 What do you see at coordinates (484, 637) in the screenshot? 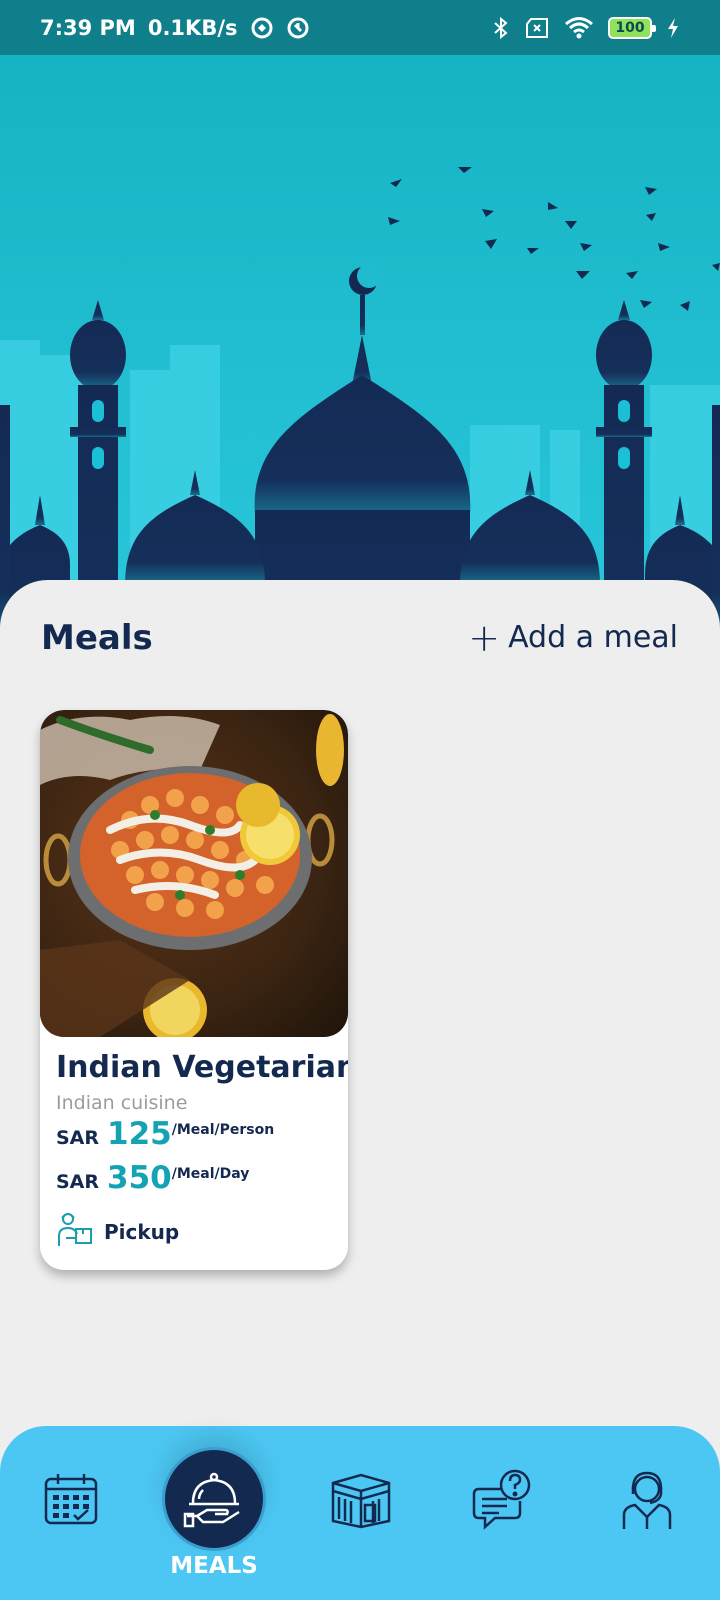
I see `plus-icon: +` at bounding box center [484, 637].